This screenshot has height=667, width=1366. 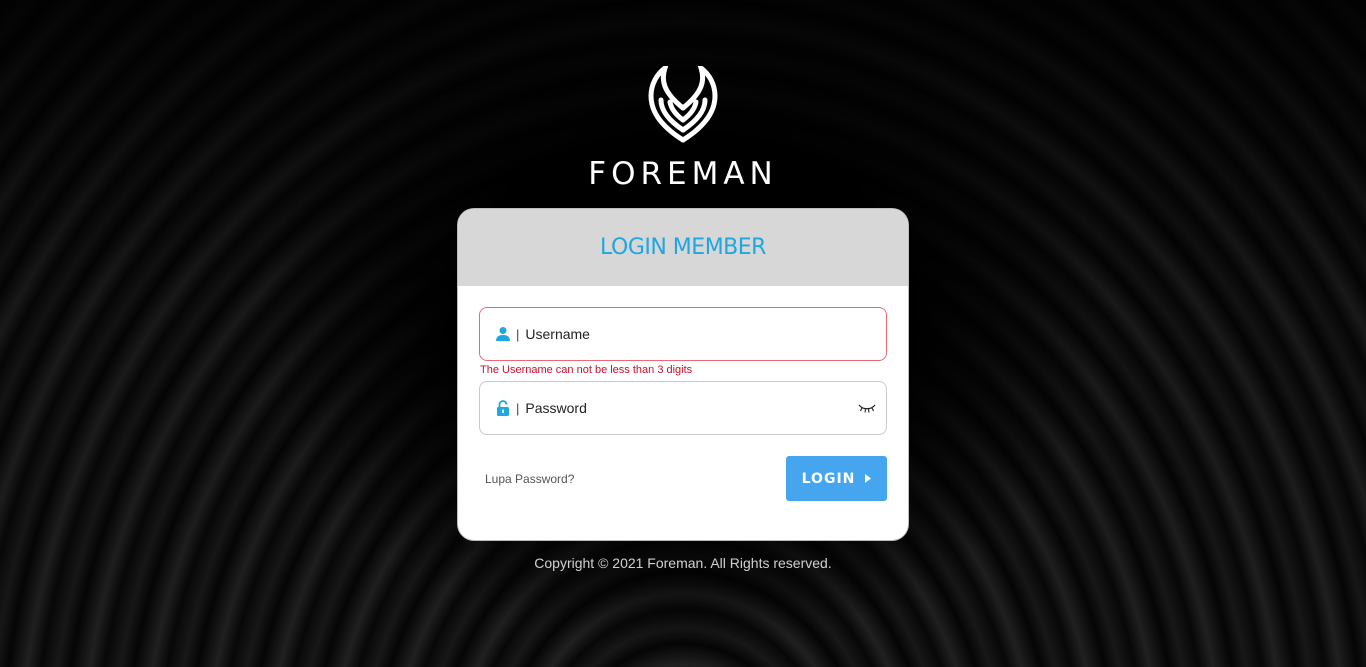 I want to click on login-title: LOGIN MEMBER, so click(x=683, y=247).